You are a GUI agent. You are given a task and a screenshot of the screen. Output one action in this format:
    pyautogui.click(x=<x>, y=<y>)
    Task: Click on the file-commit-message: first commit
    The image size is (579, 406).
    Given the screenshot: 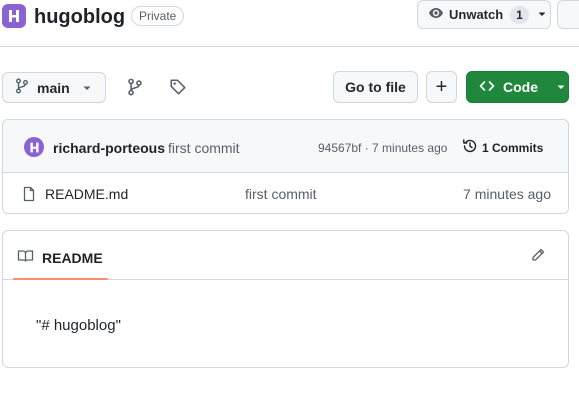 What is the action you would take?
    pyautogui.click(x=281, y=194)
    